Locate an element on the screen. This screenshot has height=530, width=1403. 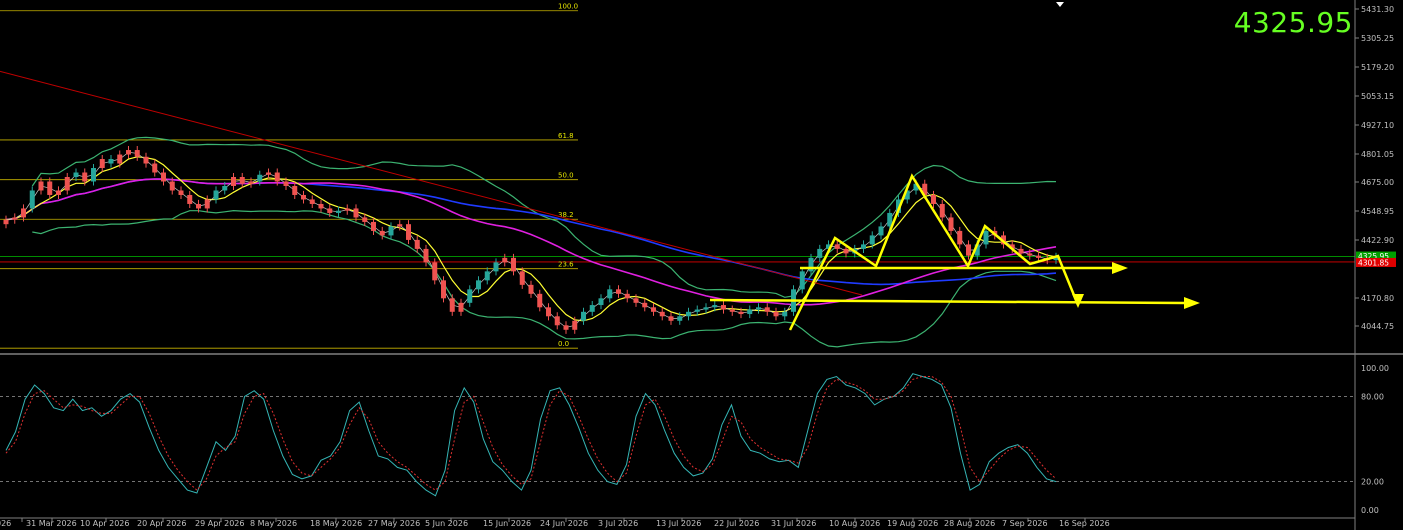
time-tick-label: 22 Jul 2026 is located at coordinates (736, 523).